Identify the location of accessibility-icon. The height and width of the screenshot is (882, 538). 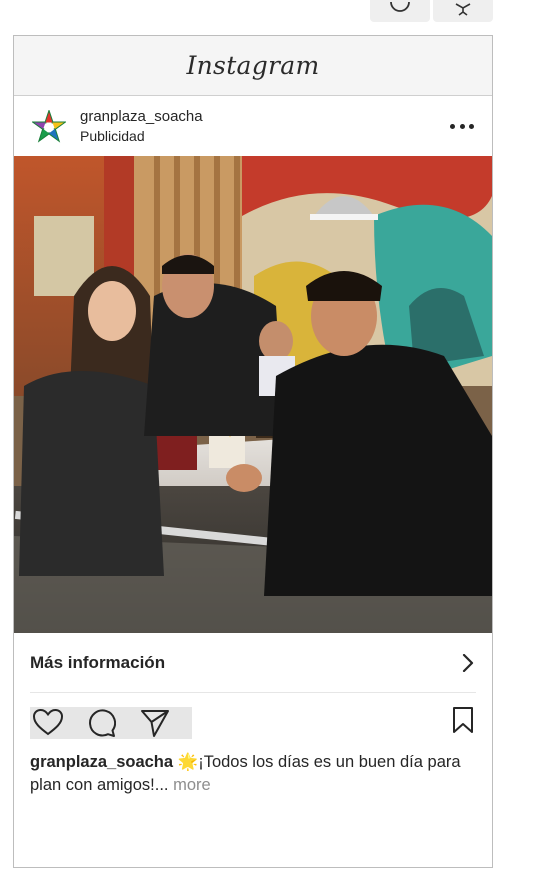
(463, 9).